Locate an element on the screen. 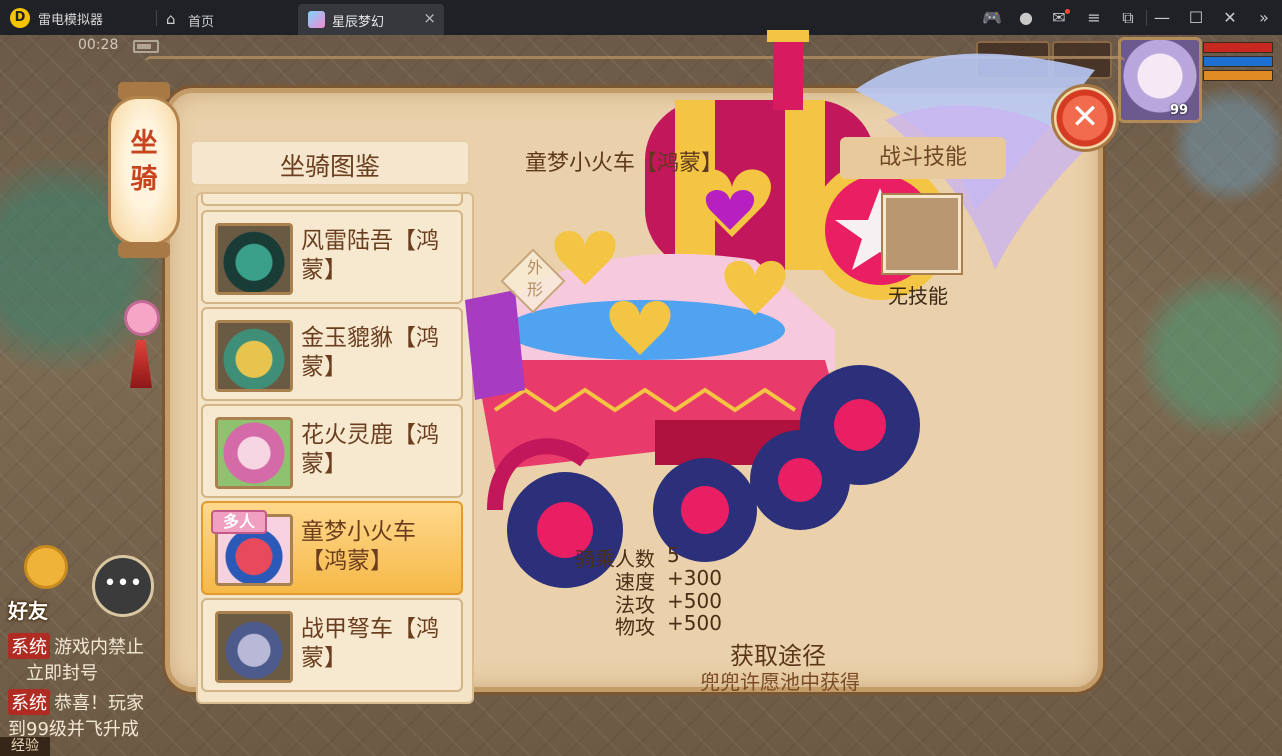 The image size is (1282, 756). chat-button: ••• is located at coordinates (123, 586).